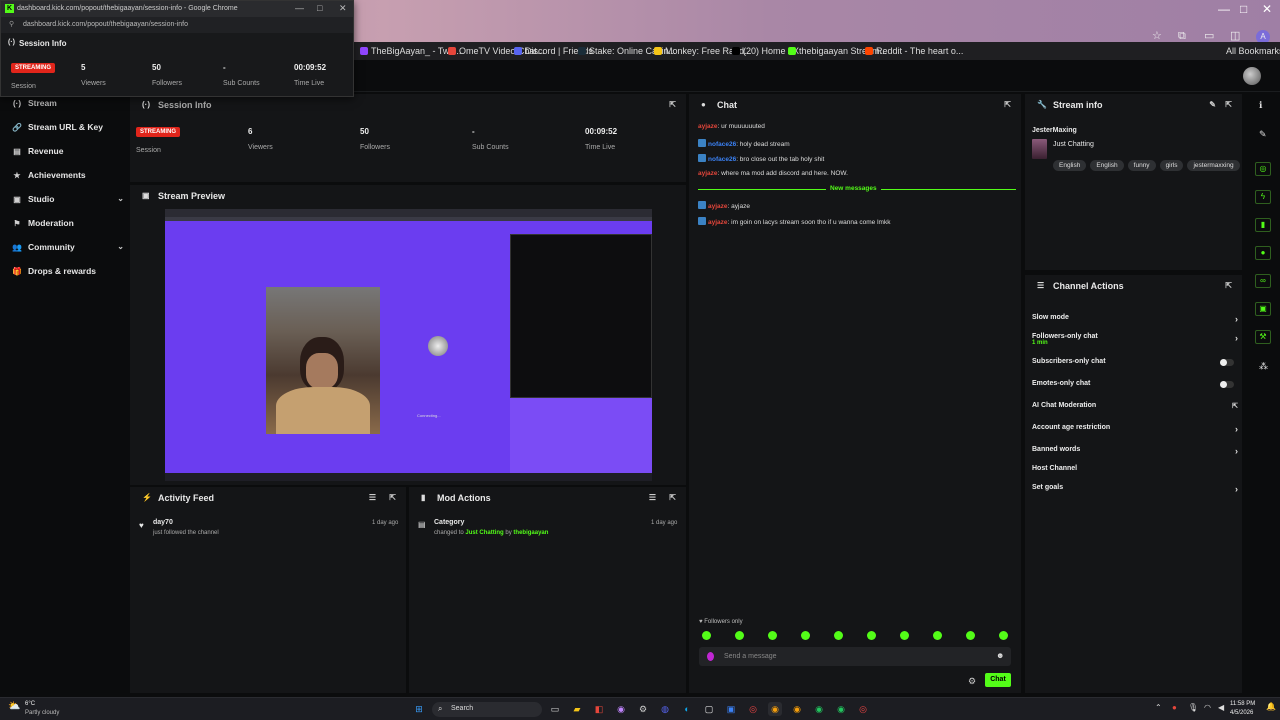 The image size is (1280, 720). I want to click on rail-session-icon: ◎, so click(1263, 169).